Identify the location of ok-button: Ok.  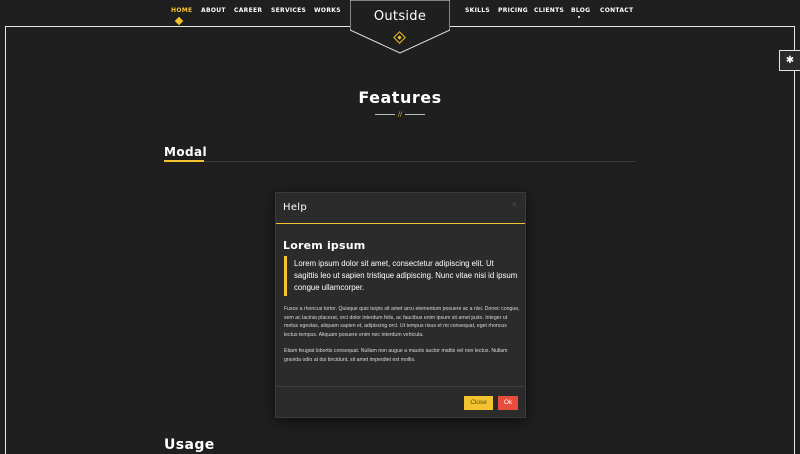
(508, 403).